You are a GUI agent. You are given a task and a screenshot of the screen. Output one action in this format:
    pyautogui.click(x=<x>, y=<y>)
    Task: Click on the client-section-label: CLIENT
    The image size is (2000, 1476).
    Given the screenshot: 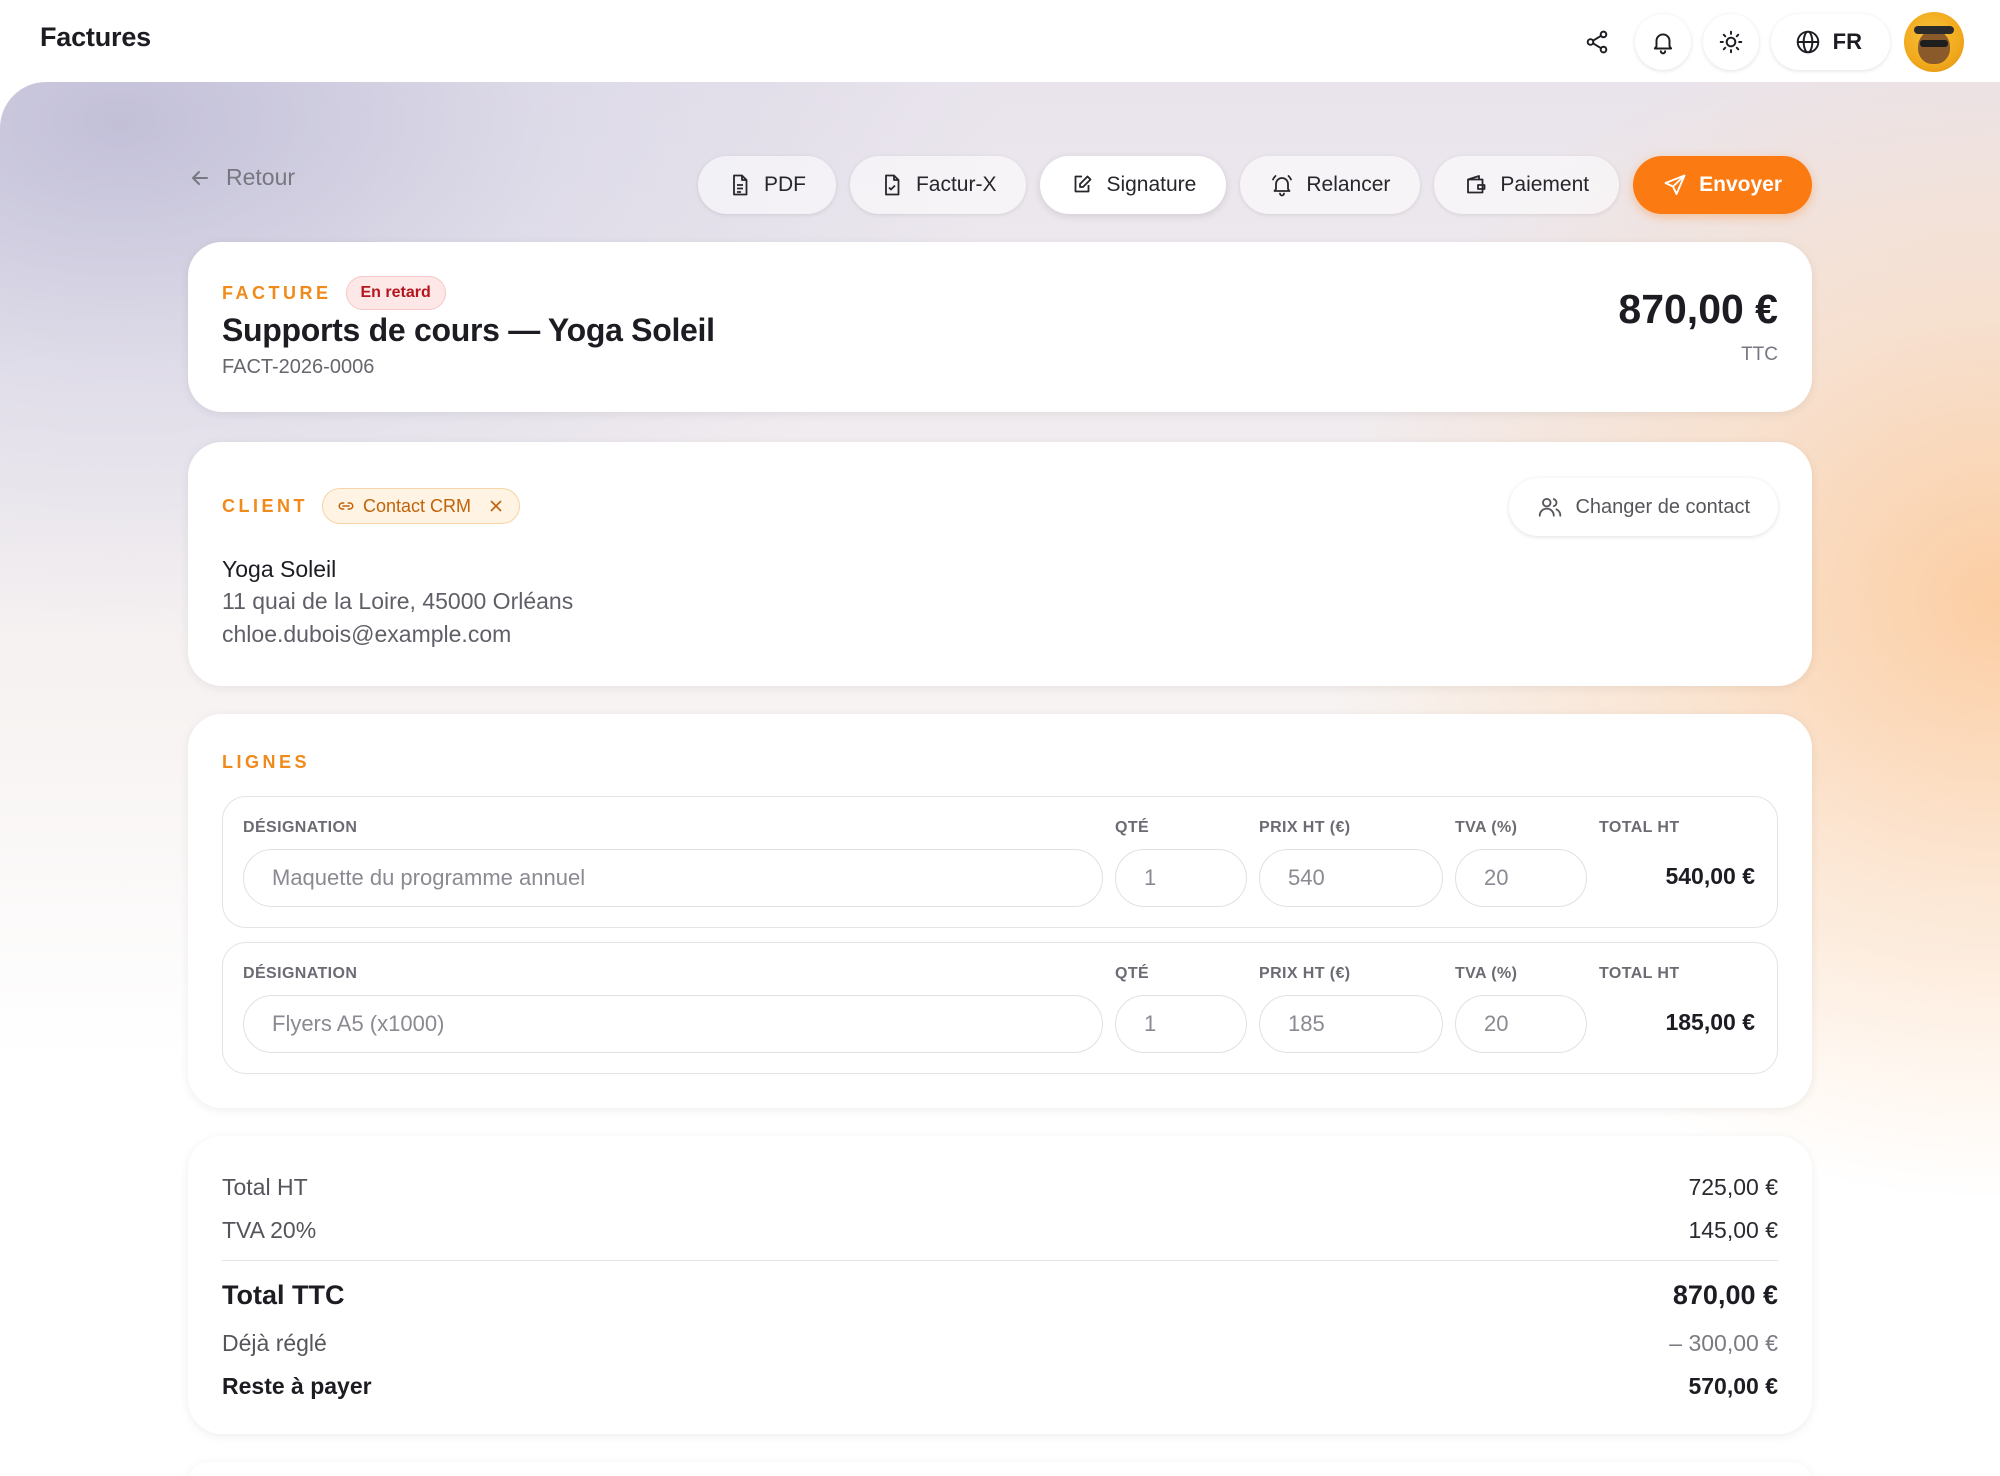 What is the action you would take?
    pyautogui.click(x=265, y=505)
    